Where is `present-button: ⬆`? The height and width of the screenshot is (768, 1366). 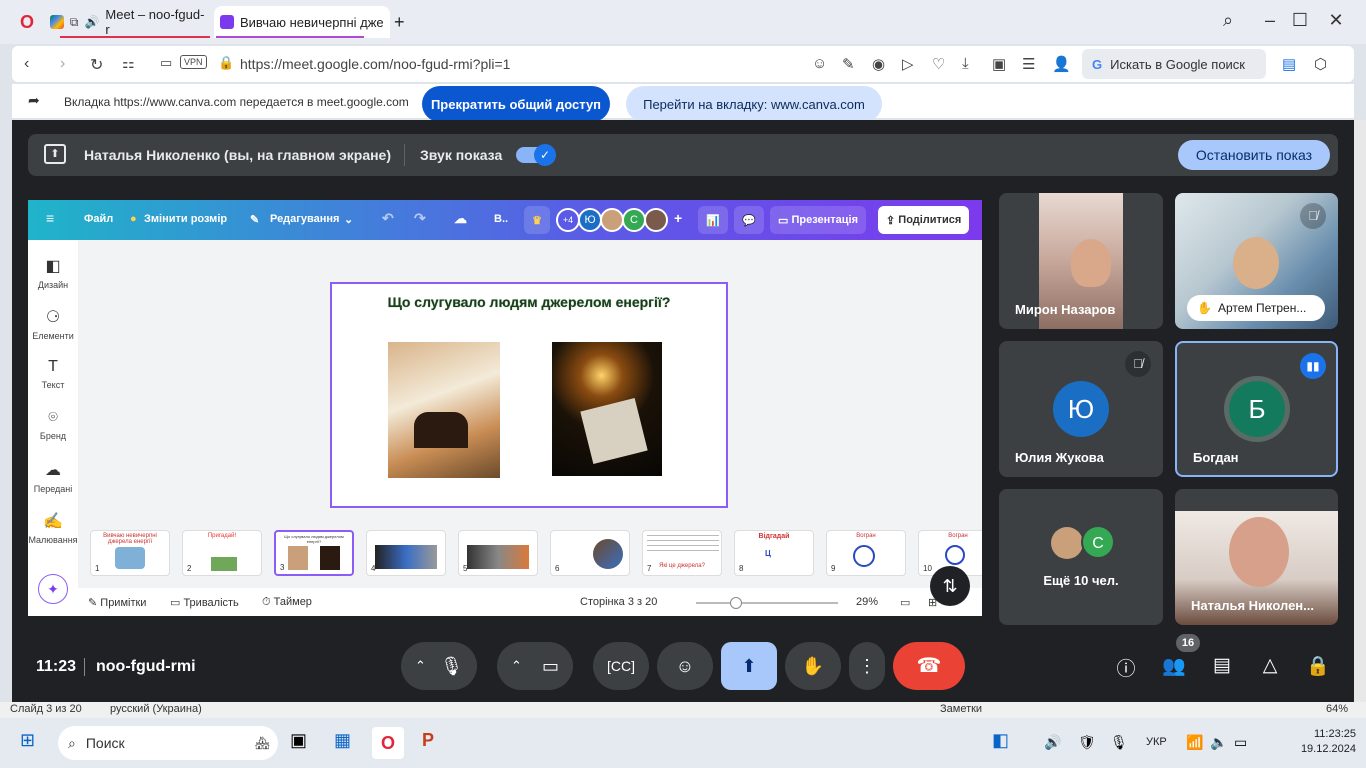 present-button: ⬆ is located at coordinates (749, 666).